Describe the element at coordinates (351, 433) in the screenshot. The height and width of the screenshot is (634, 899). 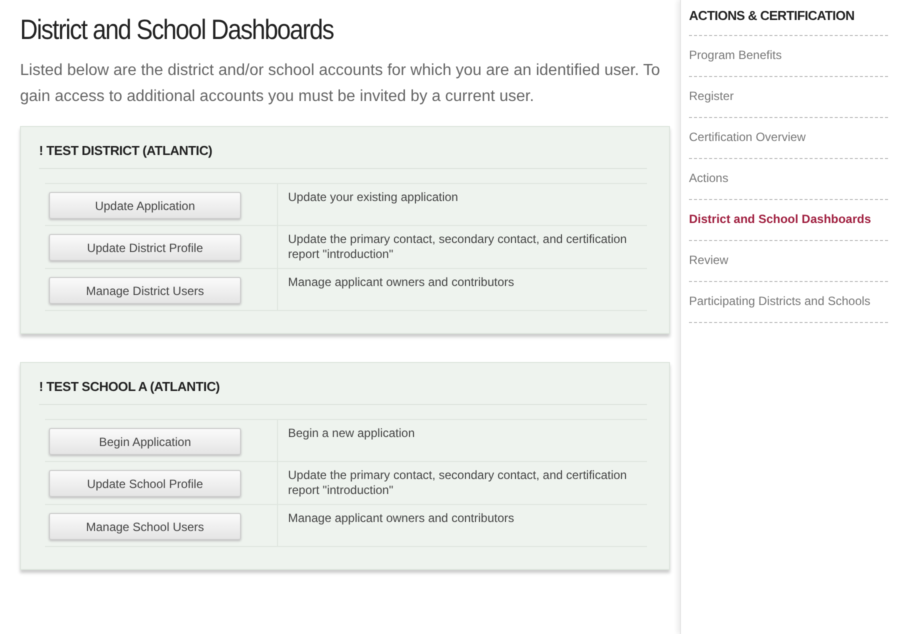
I see `action-description: Begin a new application` at that location.